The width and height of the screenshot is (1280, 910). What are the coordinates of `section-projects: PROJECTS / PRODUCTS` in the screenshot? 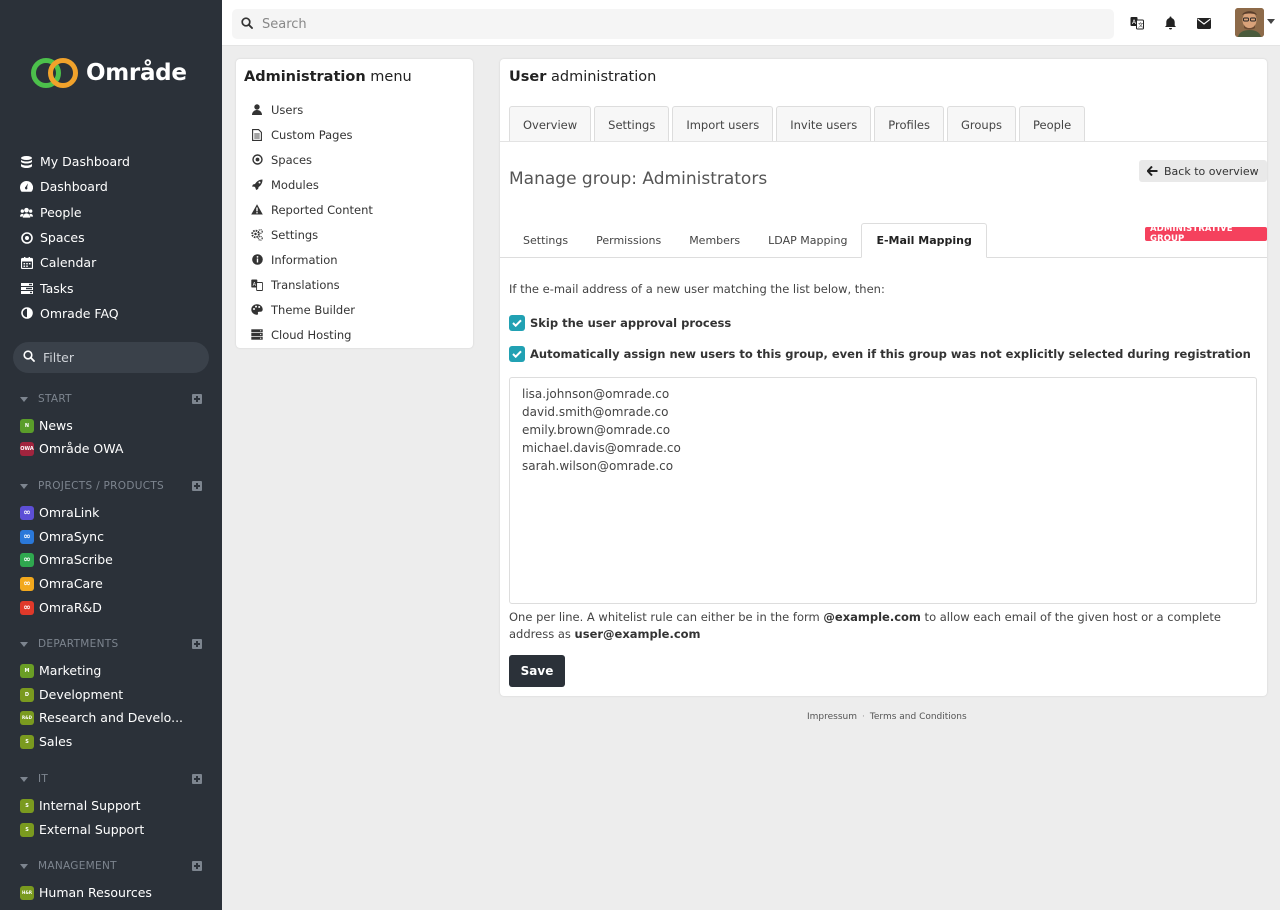 It's located at (111, 486).